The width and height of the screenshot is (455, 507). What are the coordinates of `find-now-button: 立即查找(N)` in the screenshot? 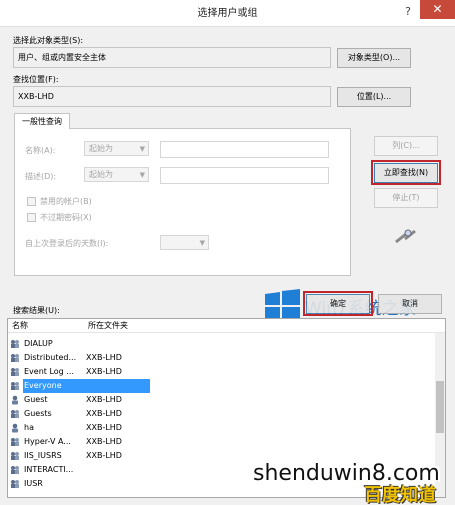 It's located at (406, 173).